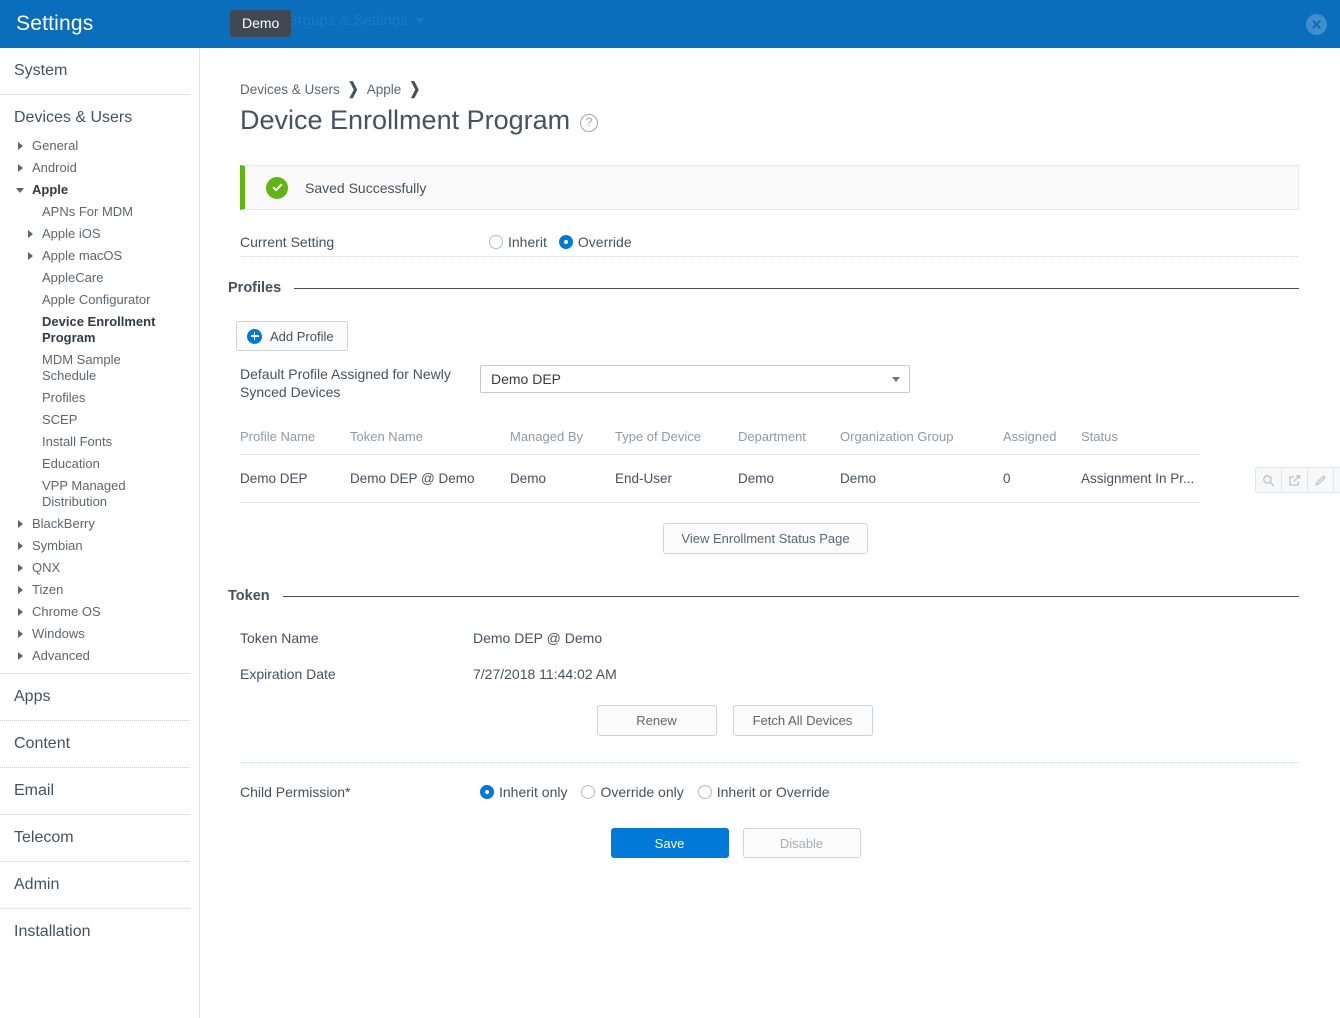 The height and width of the screenshot is (1018, 1340). I want to click on sidebar-item-apple-configurator: Apple Configurator, so click(99, 300).